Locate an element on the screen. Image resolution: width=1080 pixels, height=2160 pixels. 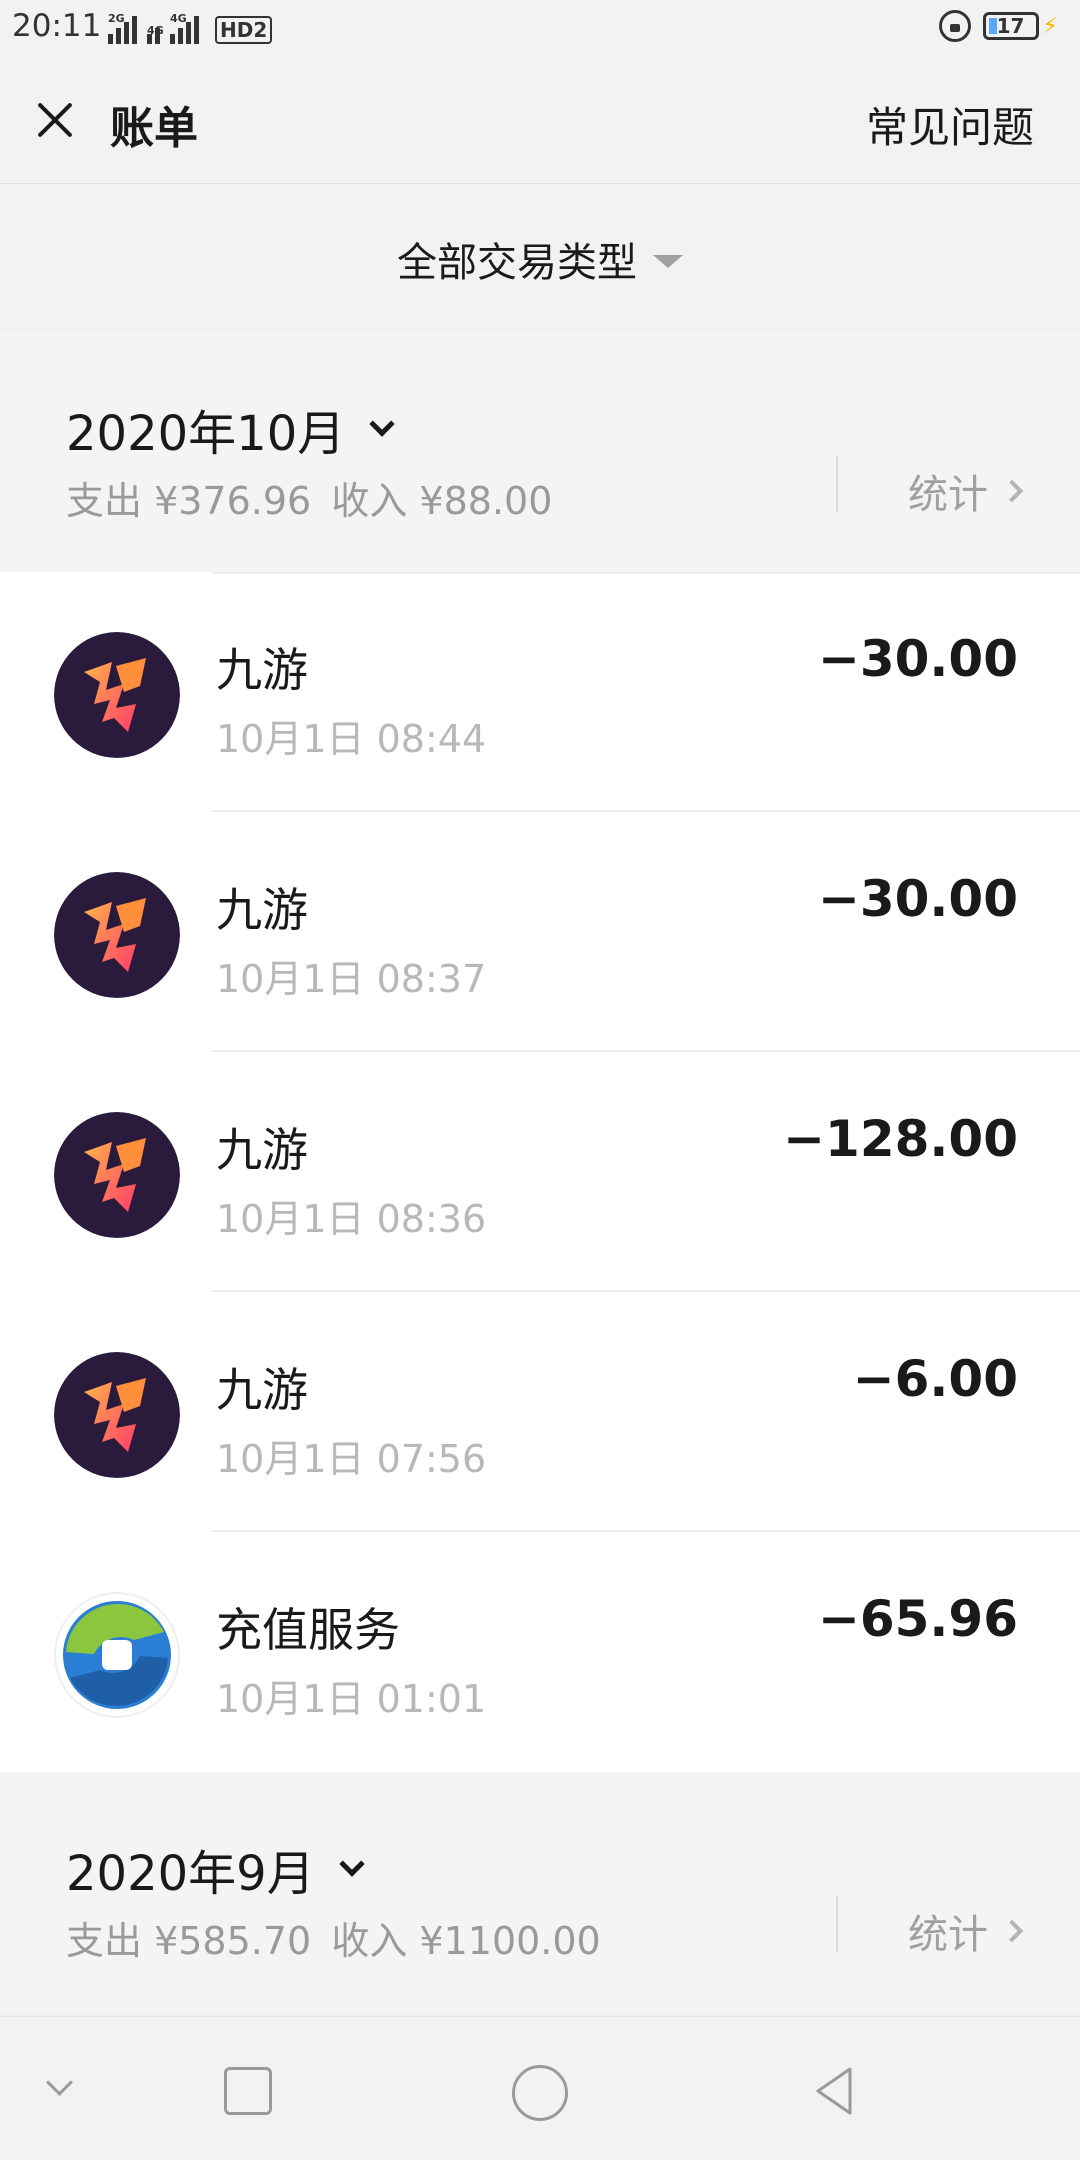
hide-nav-icon is located at coordinates (60, 2091).